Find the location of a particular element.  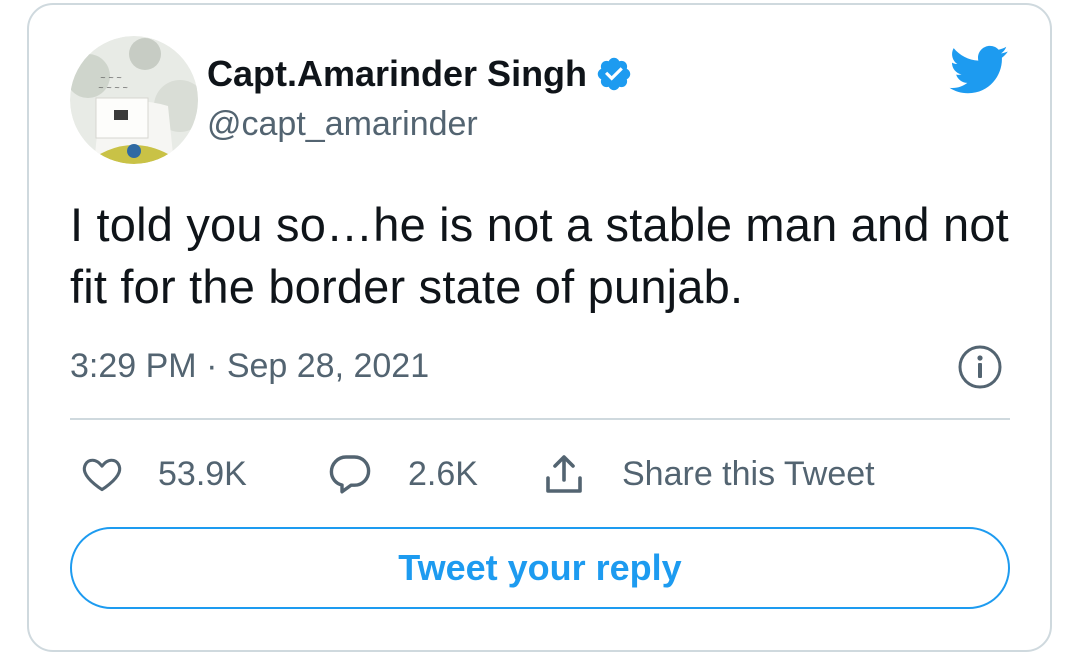

share-label: Share this Tweet is located at coordinates (748, 473).